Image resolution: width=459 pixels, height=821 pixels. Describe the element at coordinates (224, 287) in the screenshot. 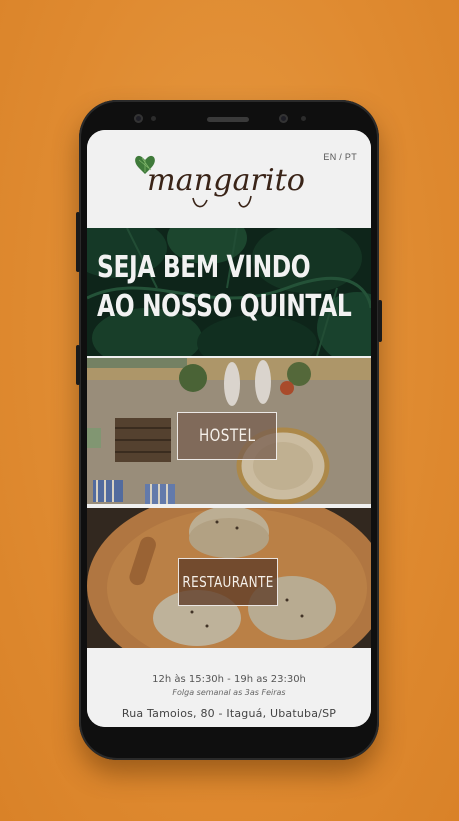

I see `hero-heading: SEJA BEM VINDO AO NOSSO QUINTAL` at that location.